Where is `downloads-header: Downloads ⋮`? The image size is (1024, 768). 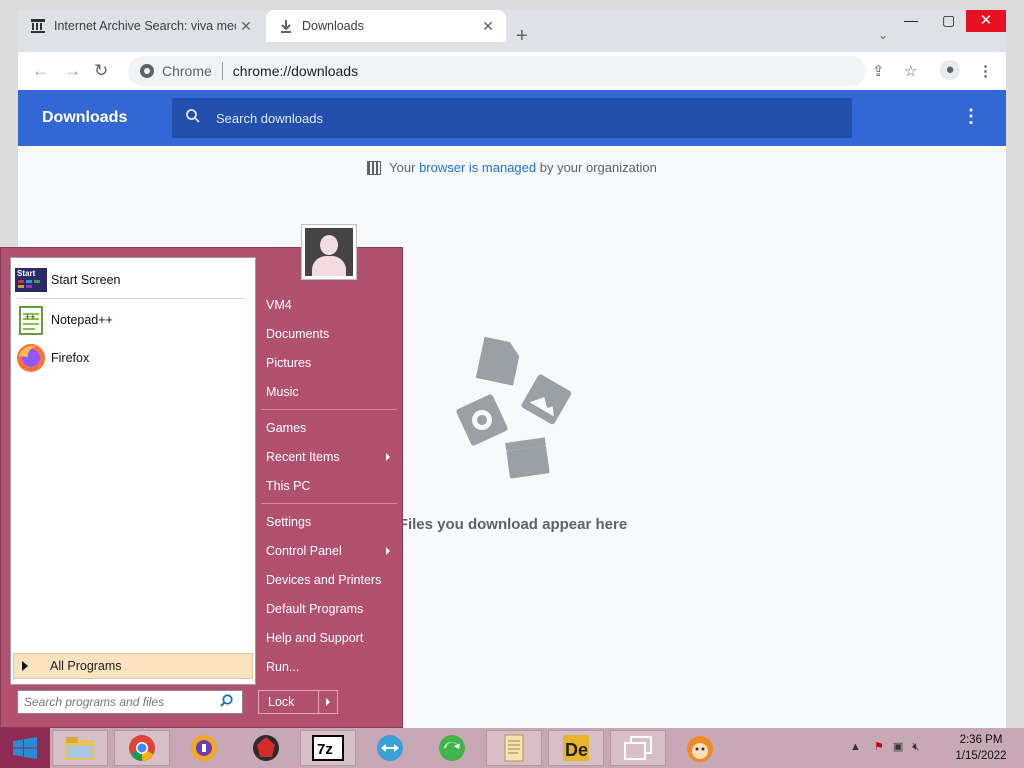
downloads-header: Downloads ⋮ is located at coordinates (512, 118).